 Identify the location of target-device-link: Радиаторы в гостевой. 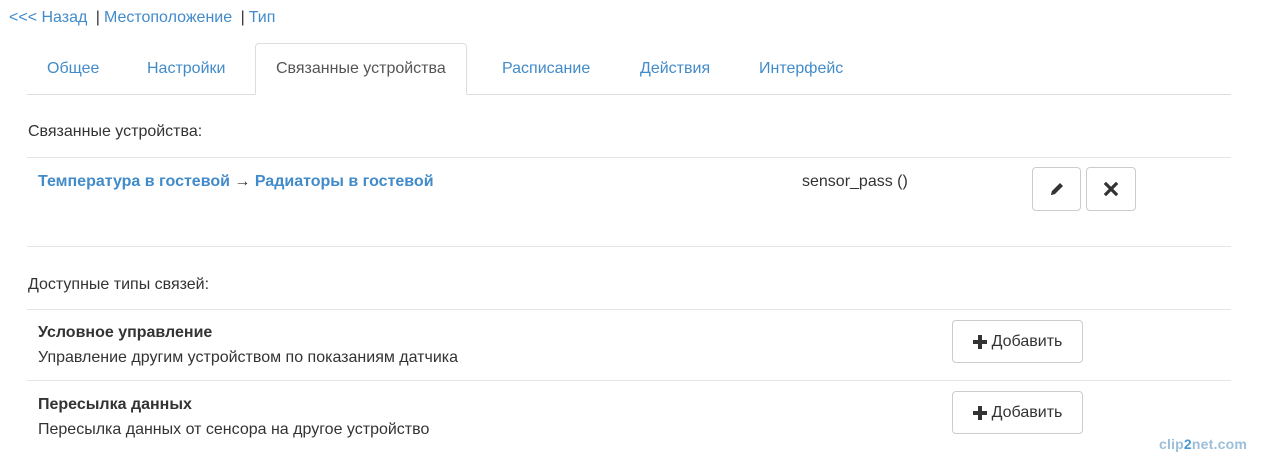
(344, 181).